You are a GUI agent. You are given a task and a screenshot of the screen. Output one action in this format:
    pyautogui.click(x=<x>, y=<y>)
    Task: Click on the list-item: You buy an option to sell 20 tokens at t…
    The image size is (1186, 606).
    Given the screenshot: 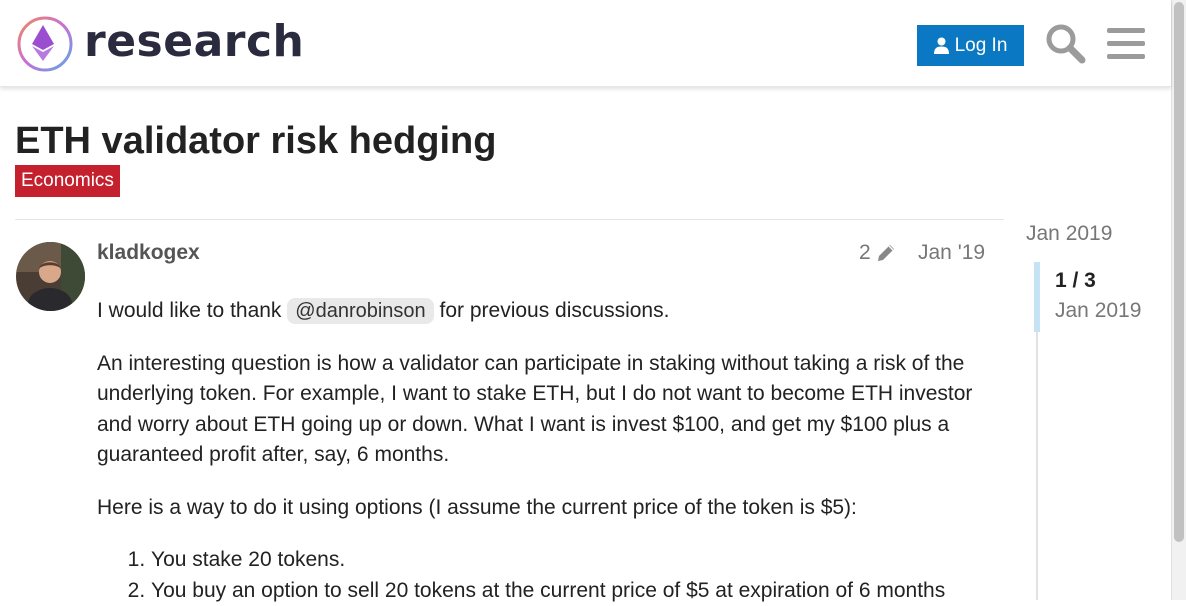 What is the action you would take?
    pyautogui.click(x=569, y=591)
    